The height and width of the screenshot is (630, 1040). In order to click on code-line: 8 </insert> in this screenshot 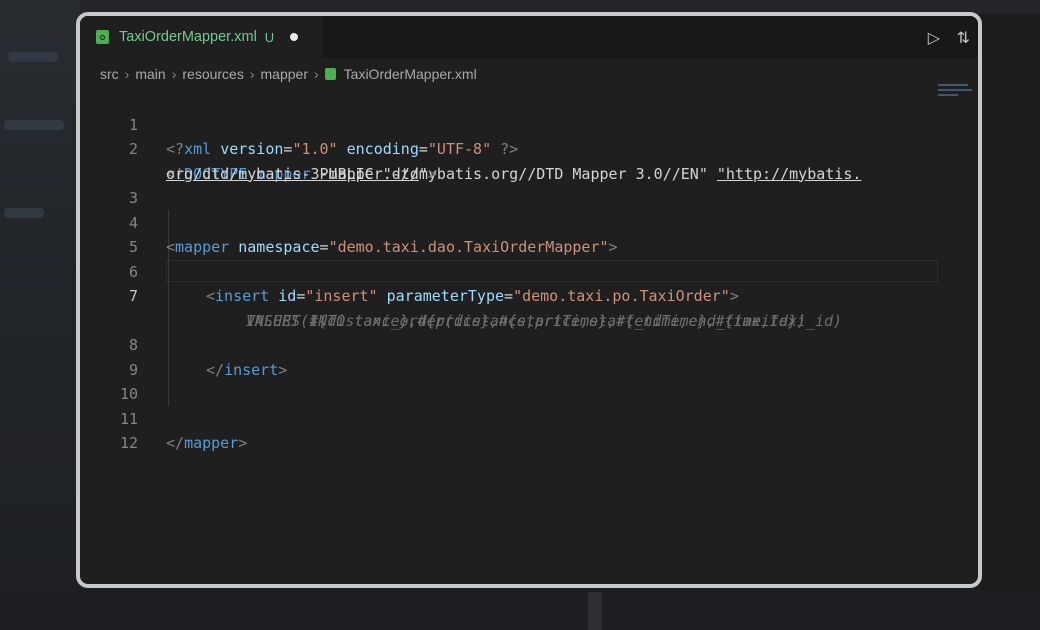, I will do `click(183, 344)`.